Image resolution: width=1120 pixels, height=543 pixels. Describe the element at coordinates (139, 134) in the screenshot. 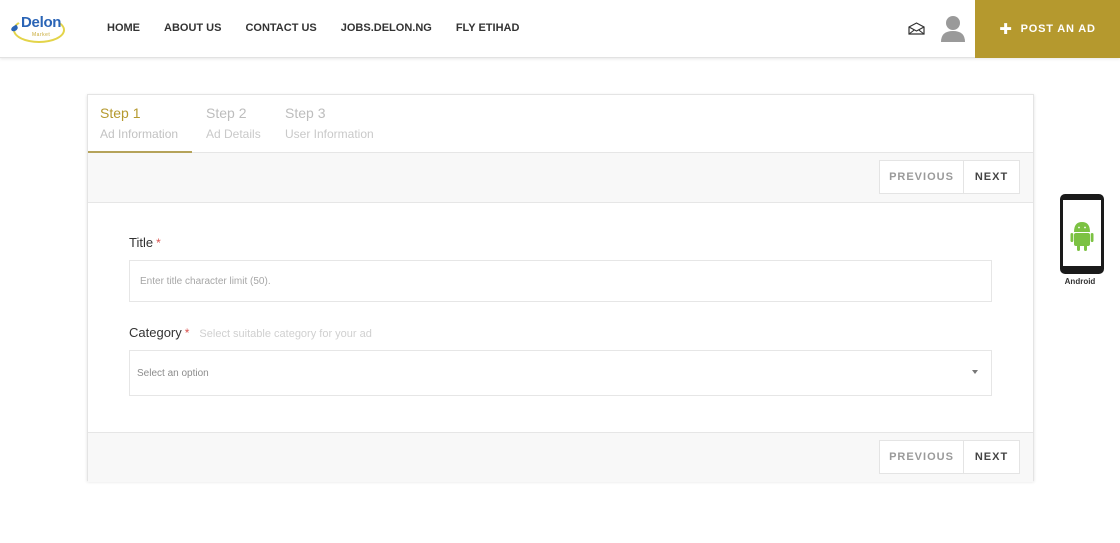

I see `step-label: Ad Information` at that location.